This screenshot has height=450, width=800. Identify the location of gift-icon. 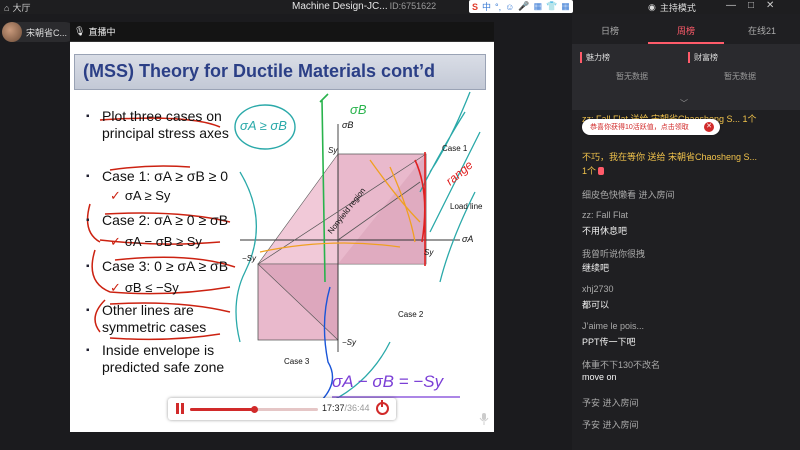
(601, 171).